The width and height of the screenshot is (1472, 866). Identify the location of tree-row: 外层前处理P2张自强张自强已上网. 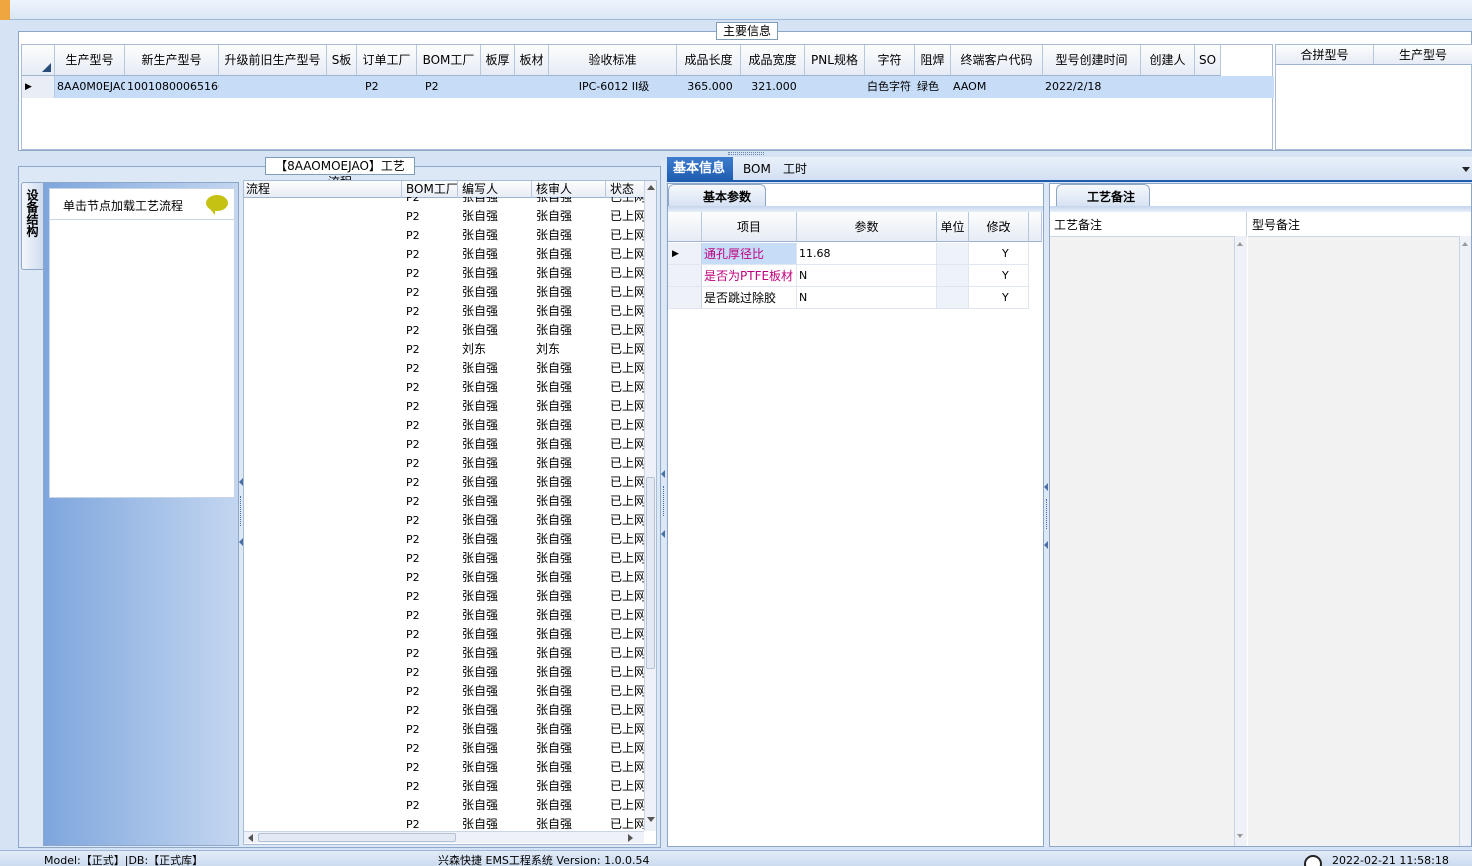
(445, 216).